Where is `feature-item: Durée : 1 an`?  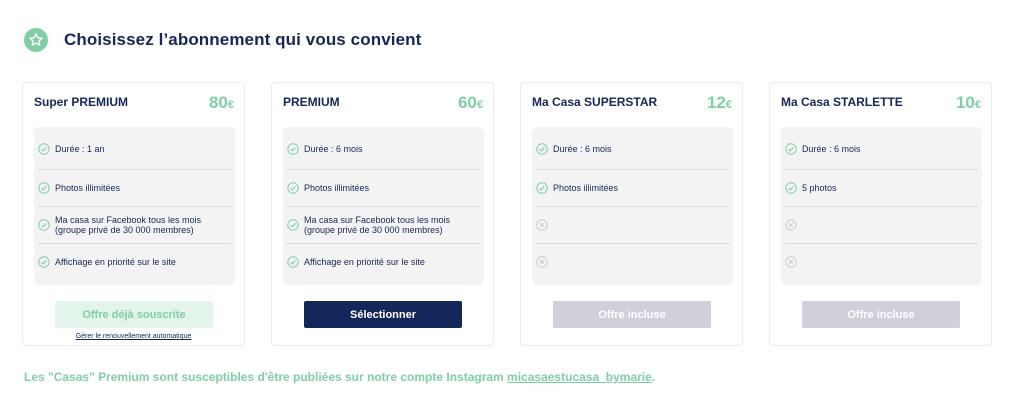 feature-item: Durée : 1 an is located at coordinates (134, 148).